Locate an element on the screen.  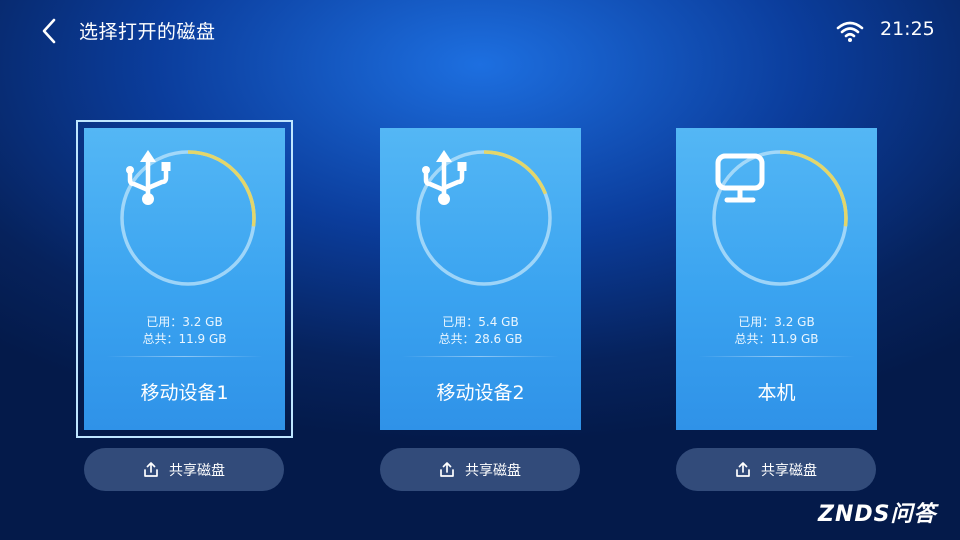
back-button is located at coordinates (49, 31).